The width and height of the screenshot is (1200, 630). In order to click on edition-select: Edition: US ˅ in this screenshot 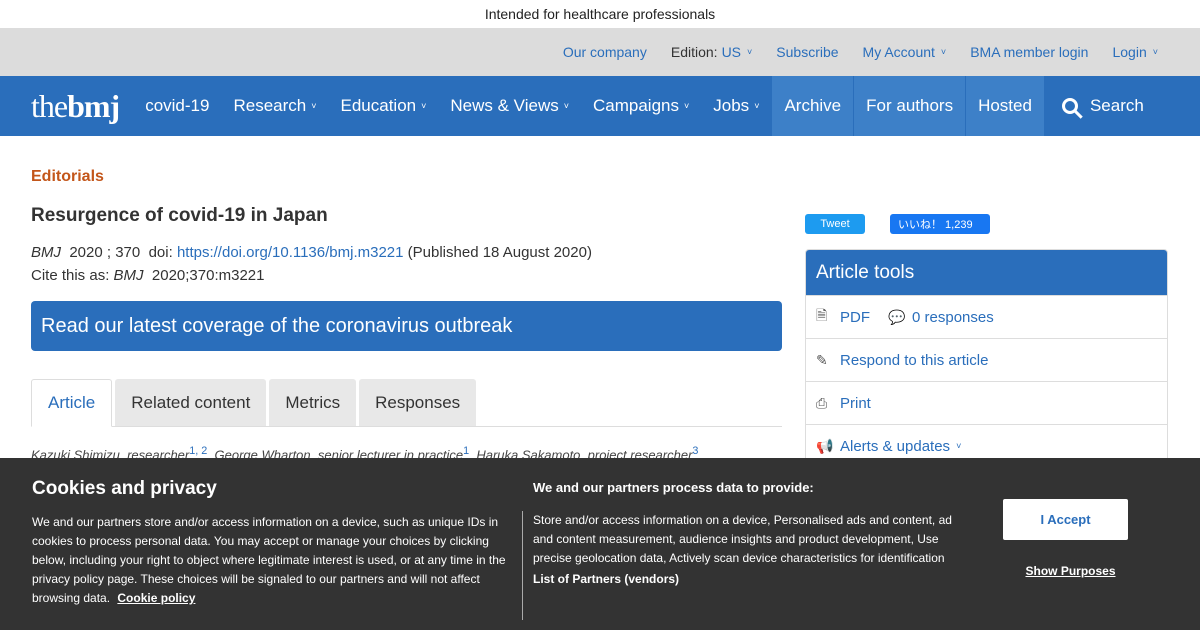, I will do `click(711, 52)`.